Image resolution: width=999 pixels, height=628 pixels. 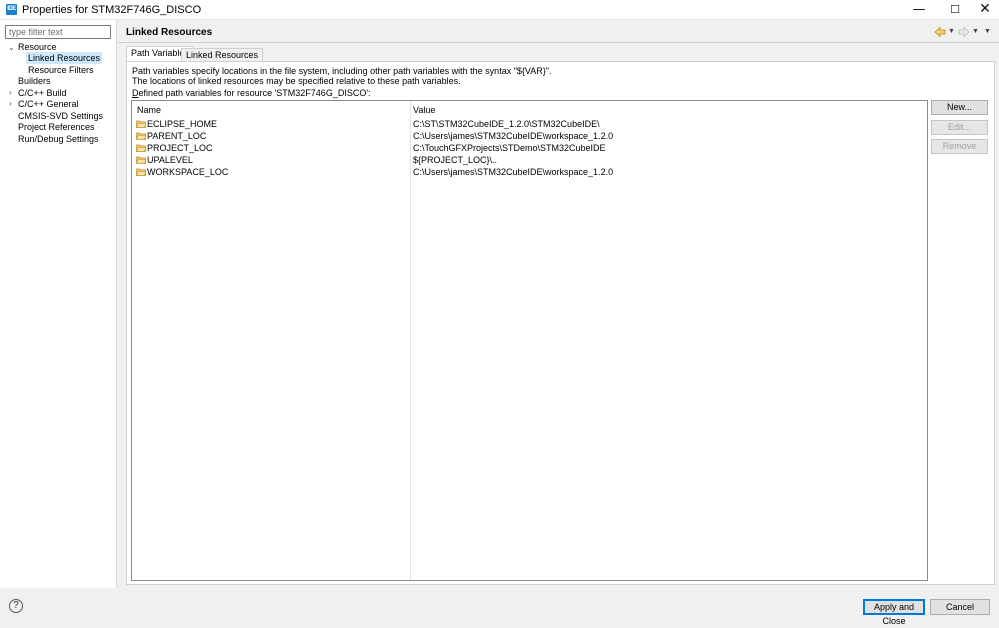 What do you see at coordinates (959, 146) in the screenshot?
I see `remove-variable-button: Remove` at bounding box center [959, 146].